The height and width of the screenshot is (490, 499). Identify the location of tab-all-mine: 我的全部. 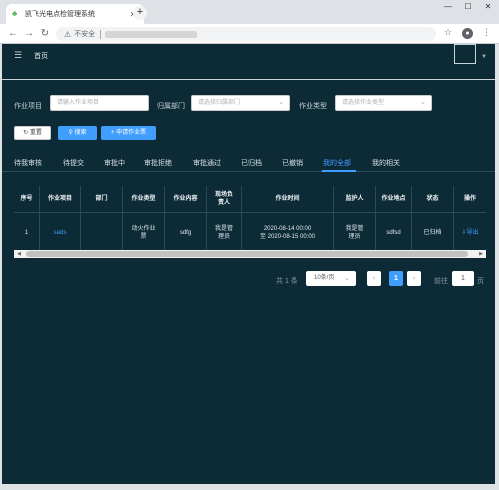
(337, 163).